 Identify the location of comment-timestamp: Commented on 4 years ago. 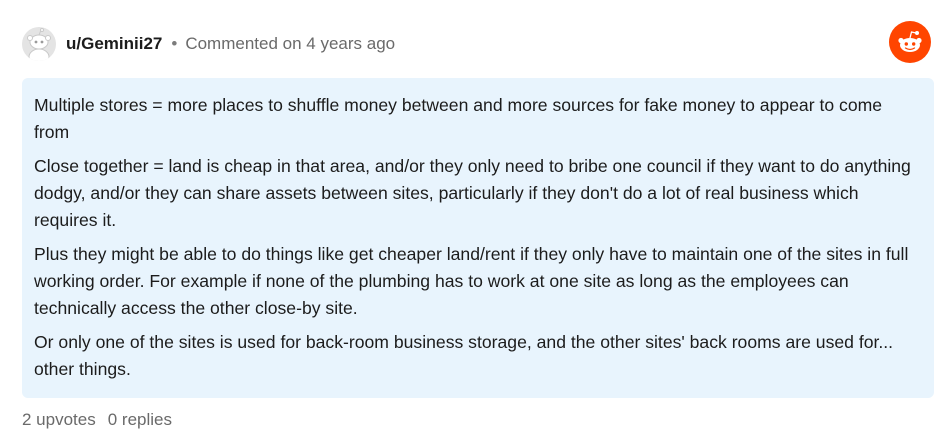
(290, 43).